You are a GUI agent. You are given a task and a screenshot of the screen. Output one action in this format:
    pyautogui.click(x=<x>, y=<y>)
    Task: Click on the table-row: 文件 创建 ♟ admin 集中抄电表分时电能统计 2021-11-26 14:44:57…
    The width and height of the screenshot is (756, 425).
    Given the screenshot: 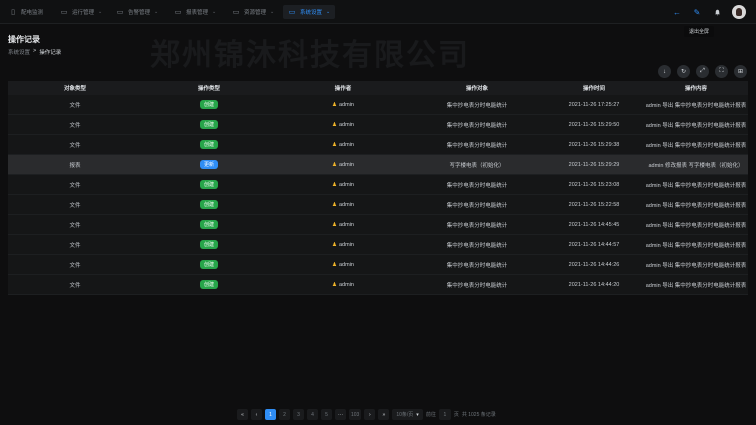 What is the action you would take?
    pyautogui.click(x=378, y=245)
    